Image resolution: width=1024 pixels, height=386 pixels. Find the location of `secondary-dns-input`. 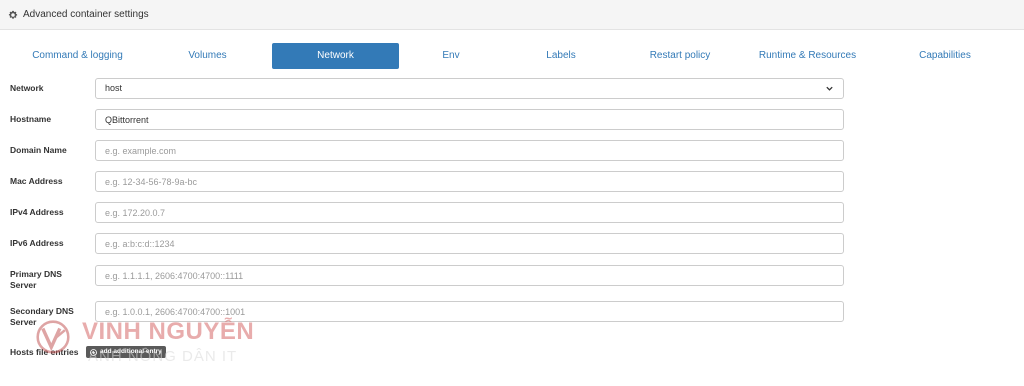

secondary-dns-input is located at coordinates (469, 311).